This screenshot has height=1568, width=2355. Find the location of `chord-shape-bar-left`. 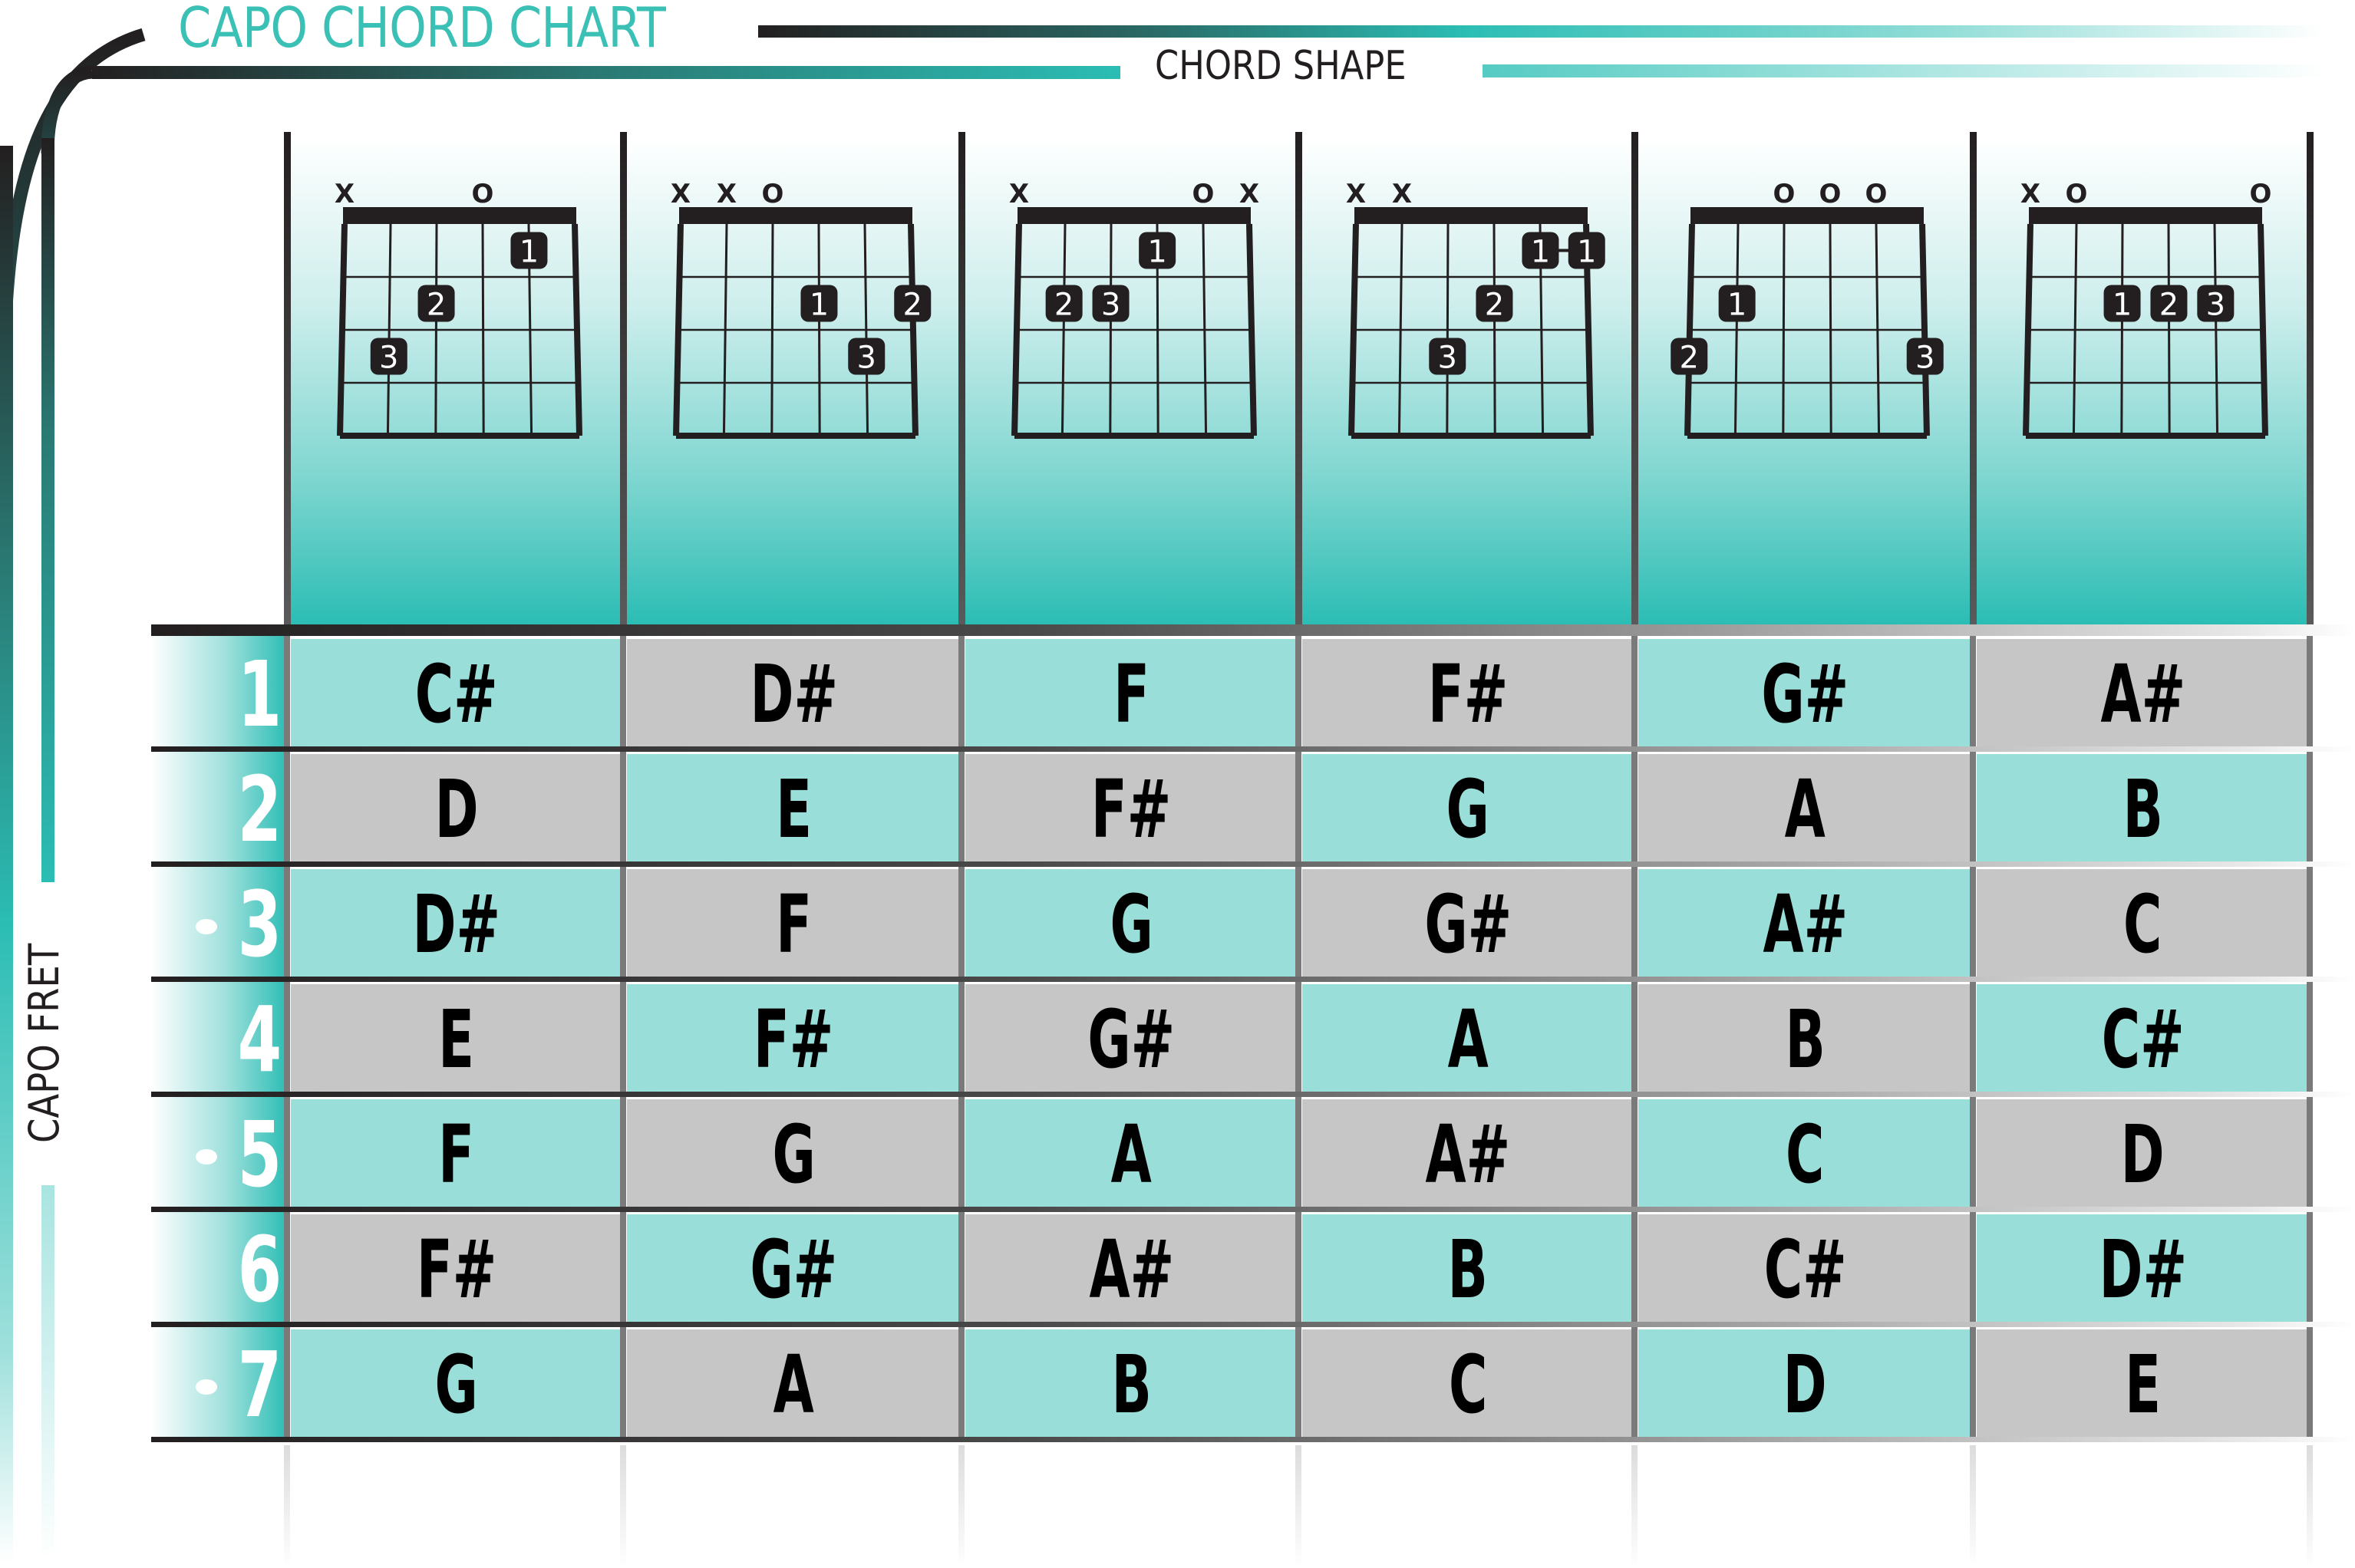

chord-shape-bar-left is located at coordinates (606, 72).